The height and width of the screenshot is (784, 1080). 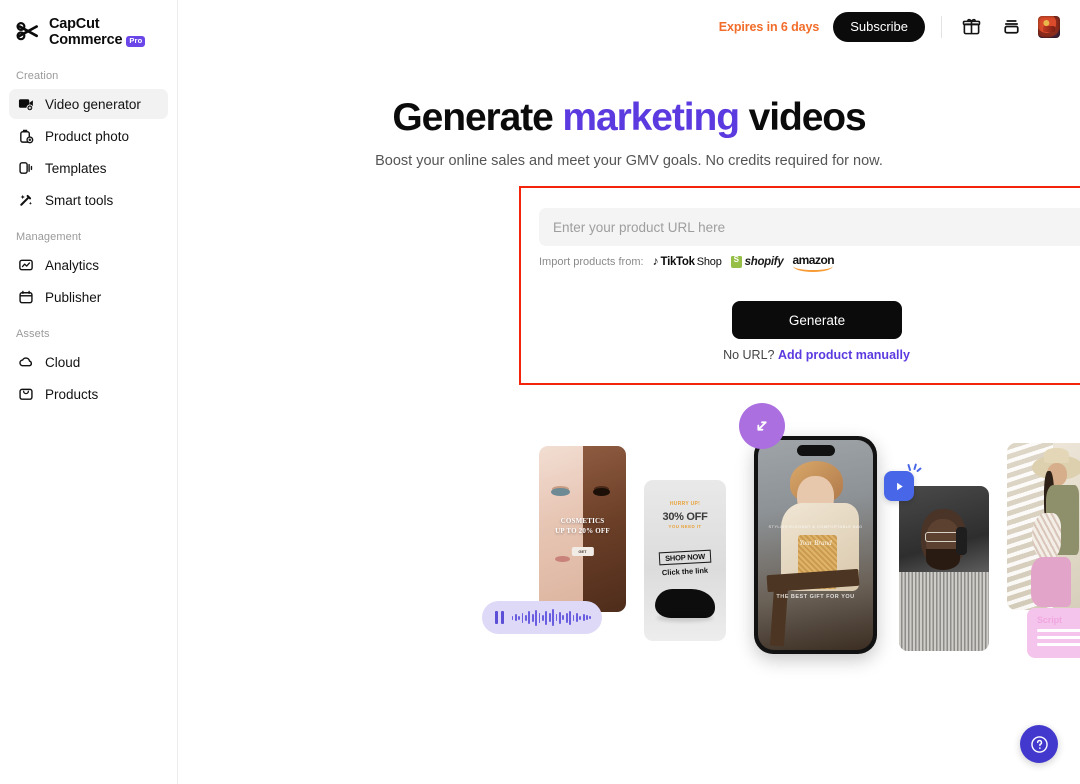 I want to click on publisher-icon, so click(x=25, y=297).